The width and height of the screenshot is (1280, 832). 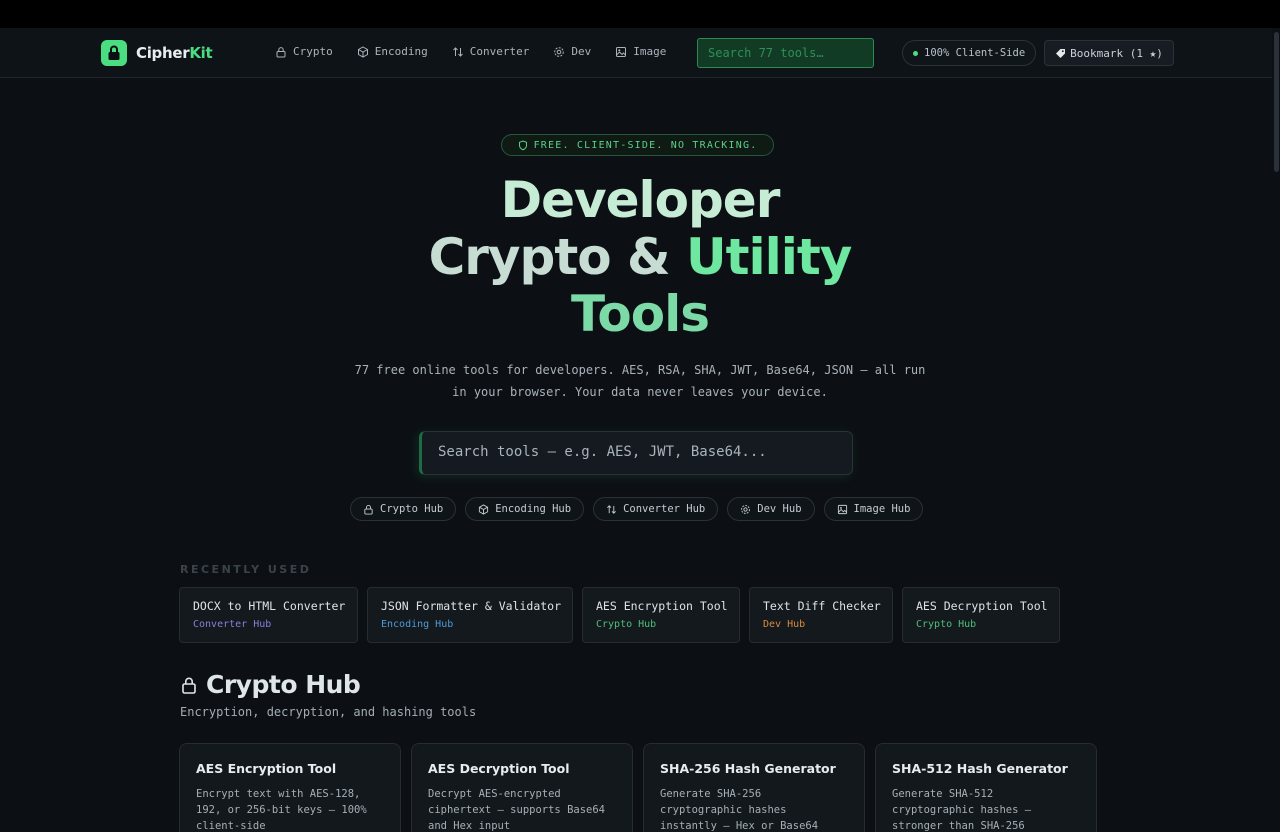 What do you see at coordinates (268, 615) in the screenshot?
I see `recent-card: DOCX to HTML Converter Converter Hub` at bounding box center [268, 615].